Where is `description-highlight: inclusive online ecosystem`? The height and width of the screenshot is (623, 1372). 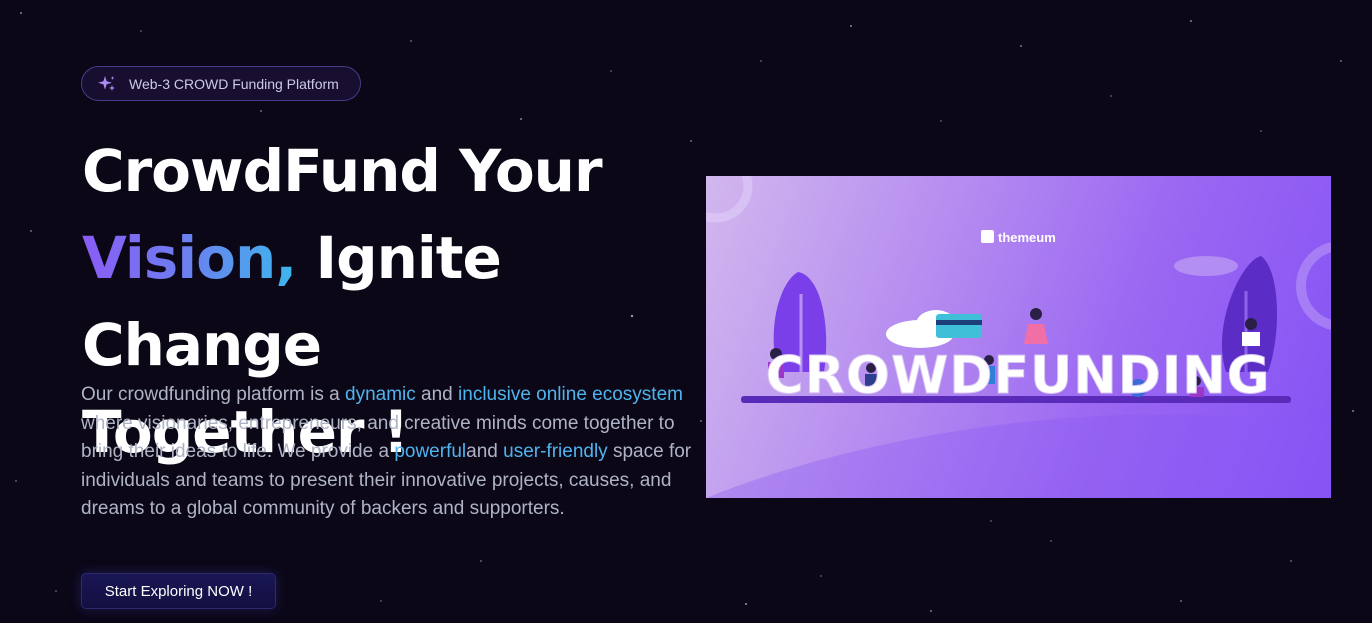 description-highlight: inclusive online ecosystem is located at coordinates (570, 394).